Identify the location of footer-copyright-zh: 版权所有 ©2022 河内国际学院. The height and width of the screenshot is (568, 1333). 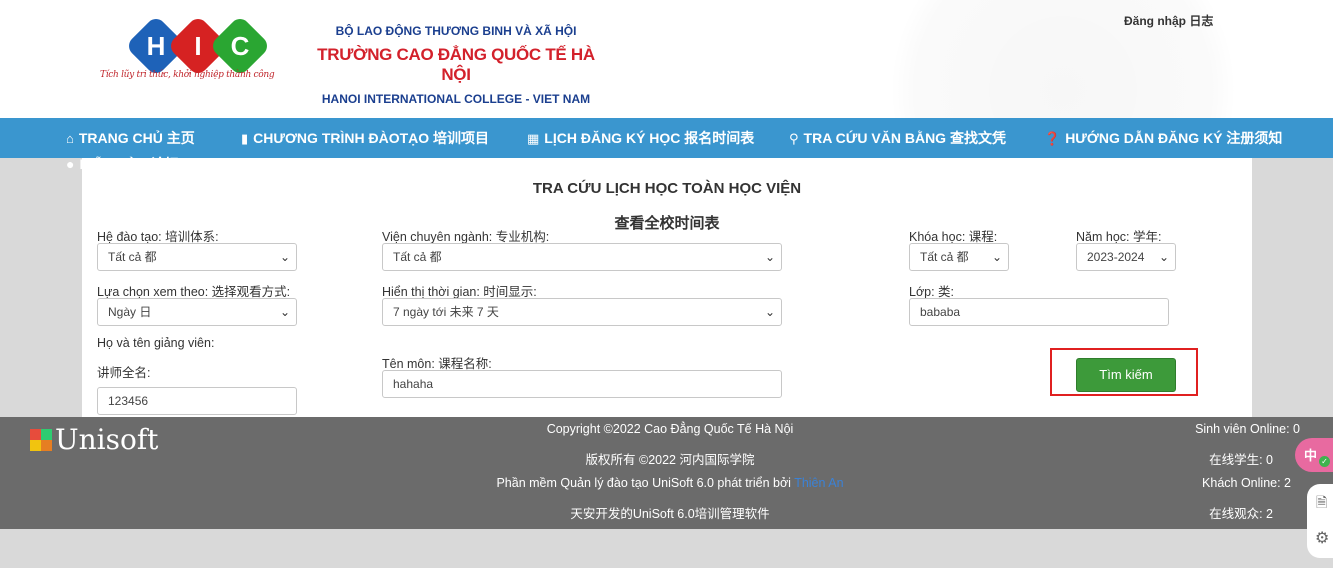
(670, 460).